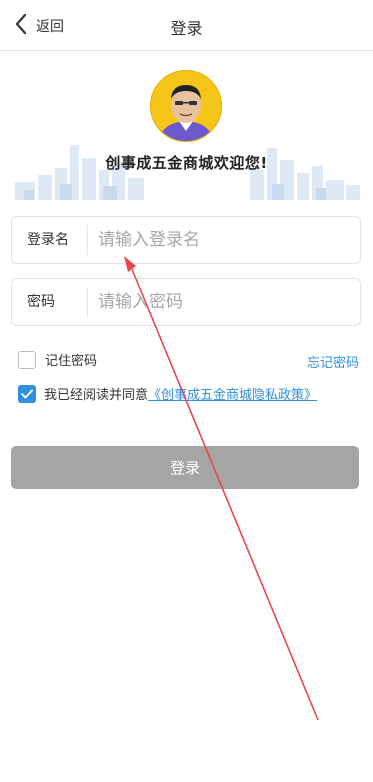  I want to click on password-input, so click(223, 302).